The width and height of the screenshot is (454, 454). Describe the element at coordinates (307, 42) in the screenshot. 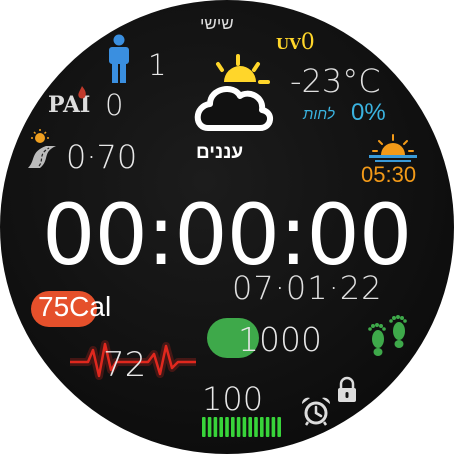

I see `uv-value: 0` at that location.